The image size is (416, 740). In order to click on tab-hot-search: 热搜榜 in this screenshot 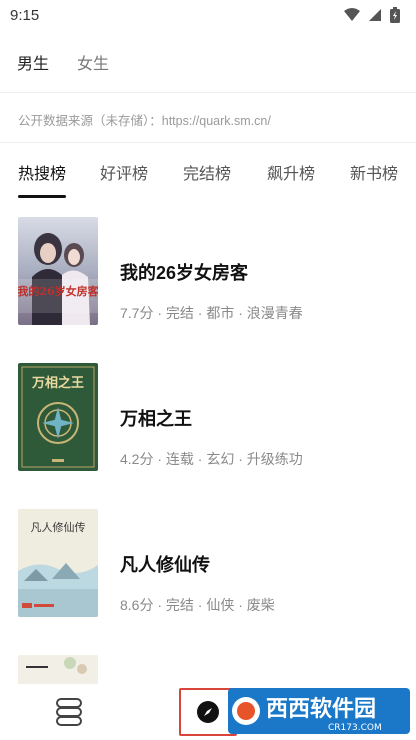, I will do `click(42, 172)`.